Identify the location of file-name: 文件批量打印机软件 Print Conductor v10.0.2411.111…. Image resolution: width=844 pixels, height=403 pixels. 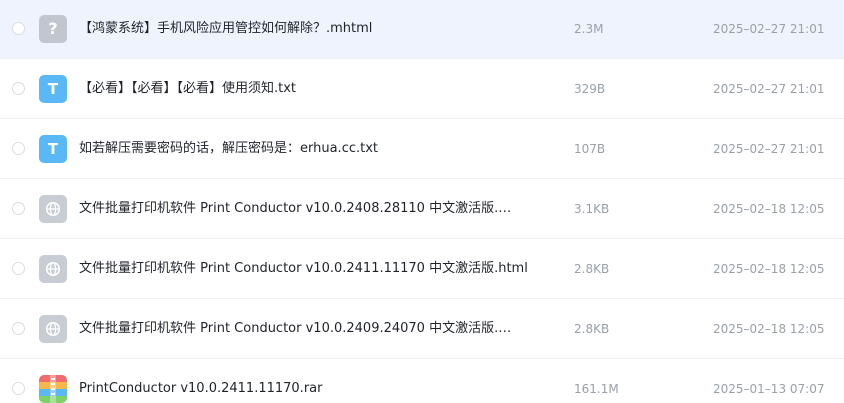
(303, 269).